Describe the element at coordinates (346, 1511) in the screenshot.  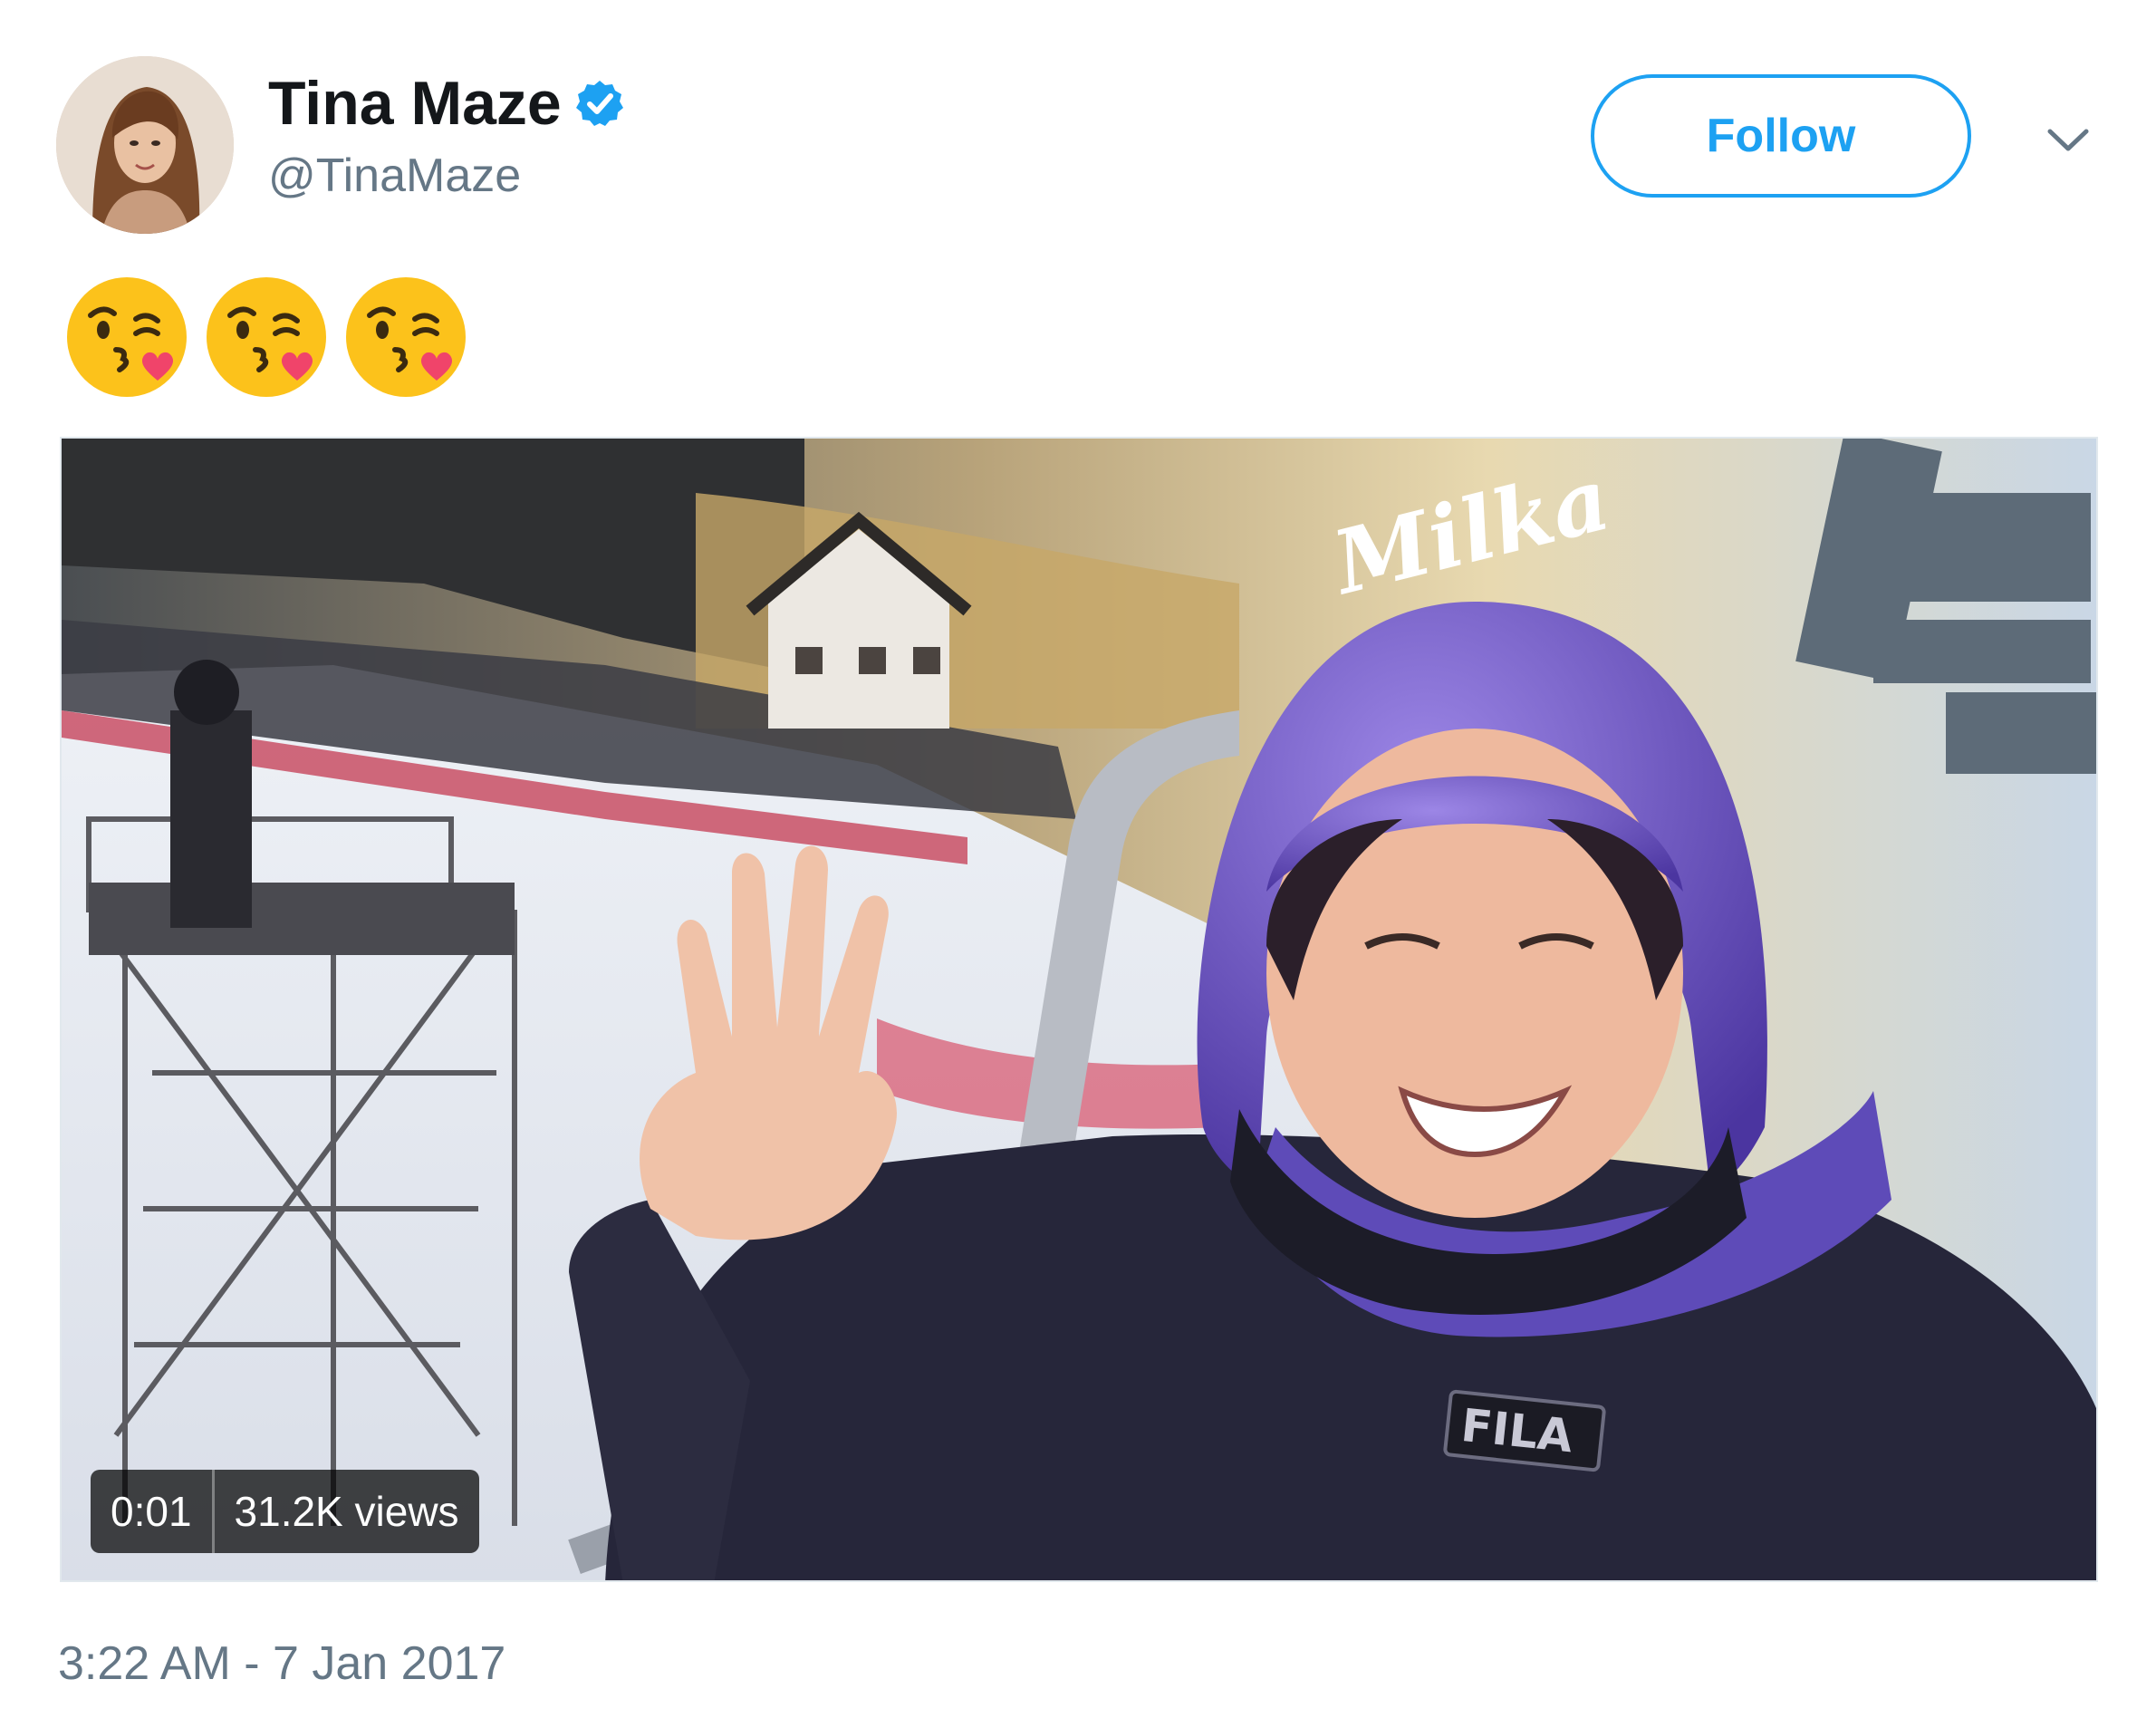
I see `video-view-count: 31.2K views` at that location.